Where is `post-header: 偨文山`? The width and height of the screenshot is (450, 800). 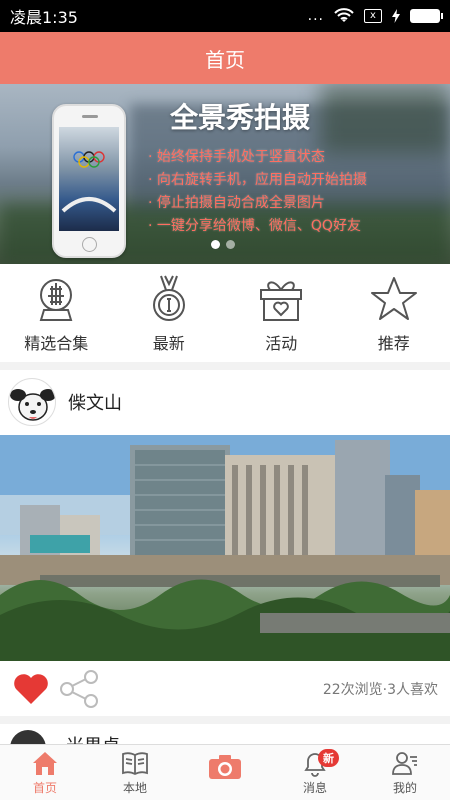
post-header: 偨文山 is located at coordinates (225, 402).